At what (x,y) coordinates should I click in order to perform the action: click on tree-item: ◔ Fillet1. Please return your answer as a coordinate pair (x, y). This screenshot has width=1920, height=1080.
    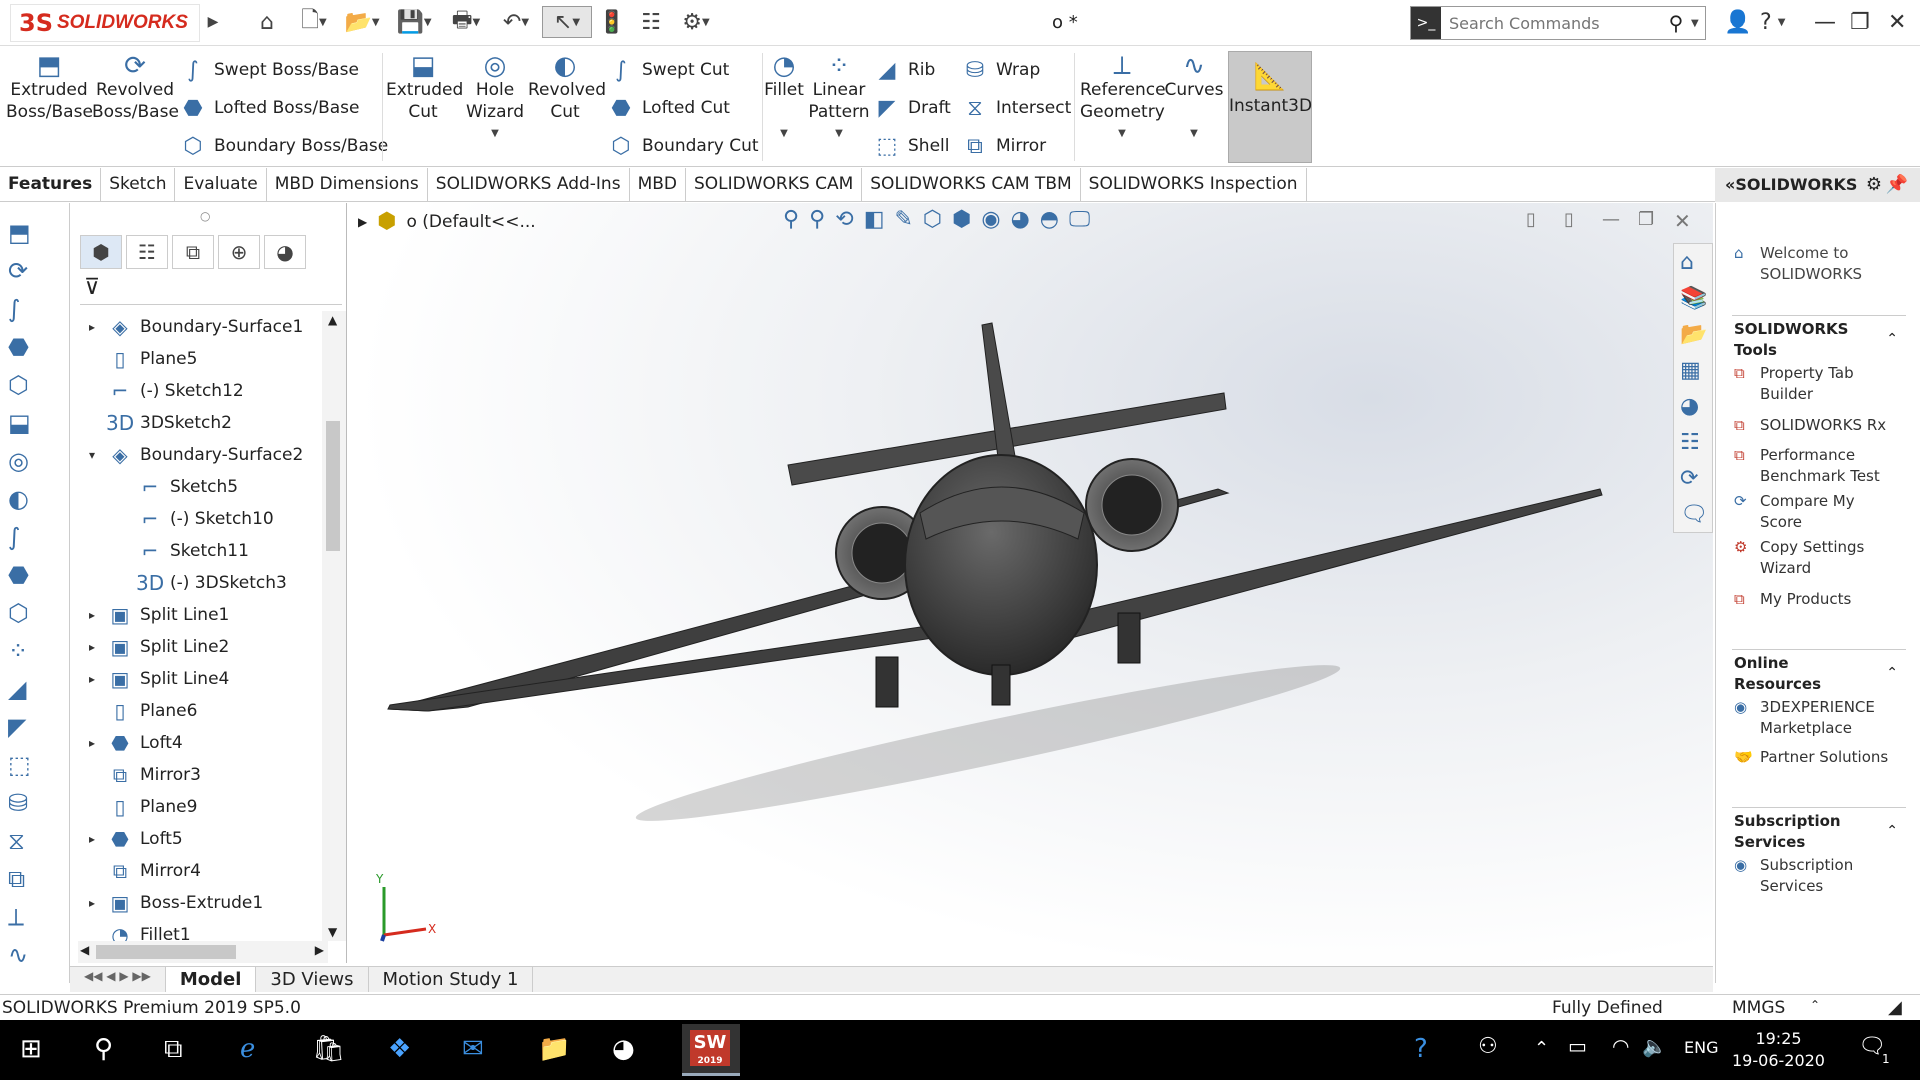
    Looking at the image, I should click on (137, 930).